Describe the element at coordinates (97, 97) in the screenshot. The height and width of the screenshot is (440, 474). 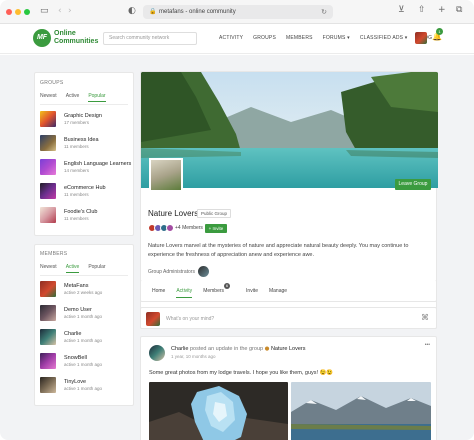
I see `groups-tab-popular: Popular` at that location.